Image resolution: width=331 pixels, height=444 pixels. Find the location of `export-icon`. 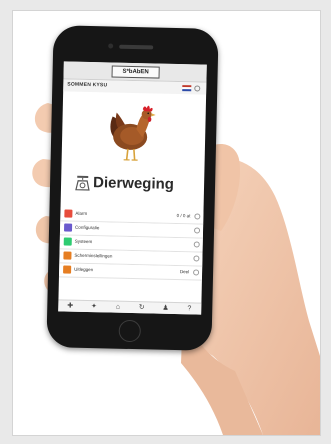

export-icon is located at coordinates (67, 269).